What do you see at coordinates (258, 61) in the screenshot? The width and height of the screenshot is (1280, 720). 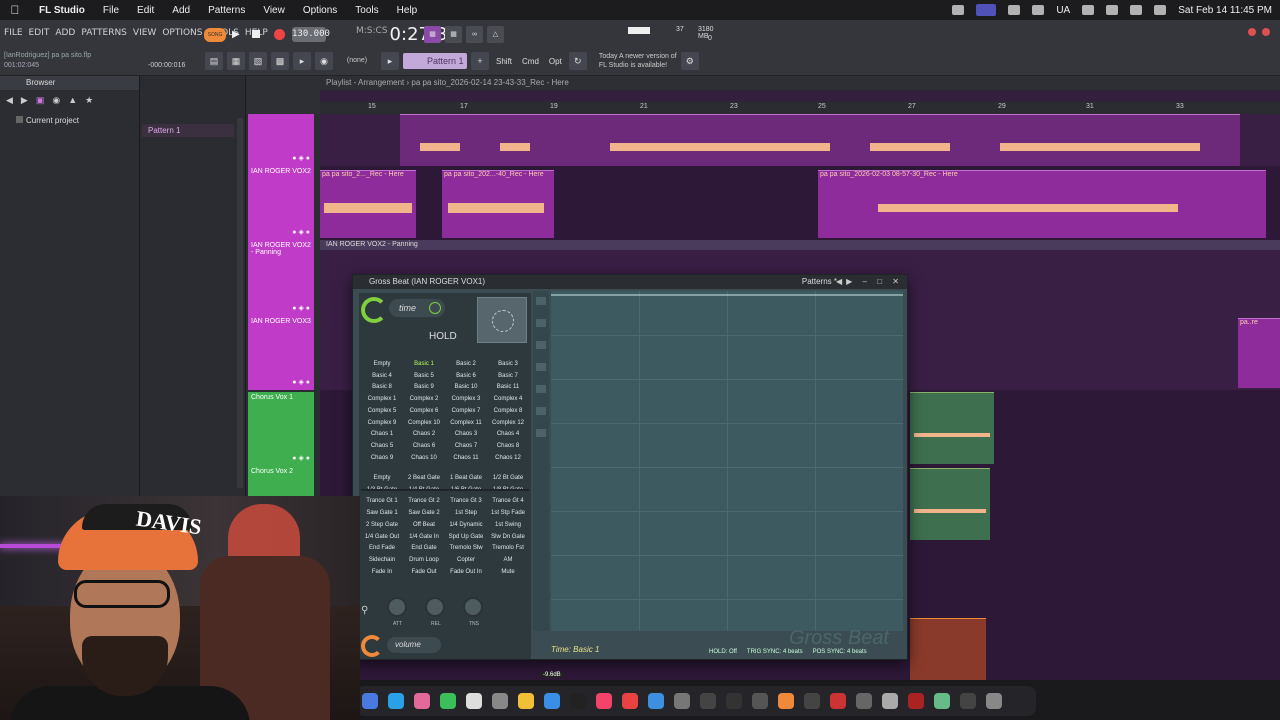 I see `piano-roll-icon: ▧` at bounding box center [258, 61].